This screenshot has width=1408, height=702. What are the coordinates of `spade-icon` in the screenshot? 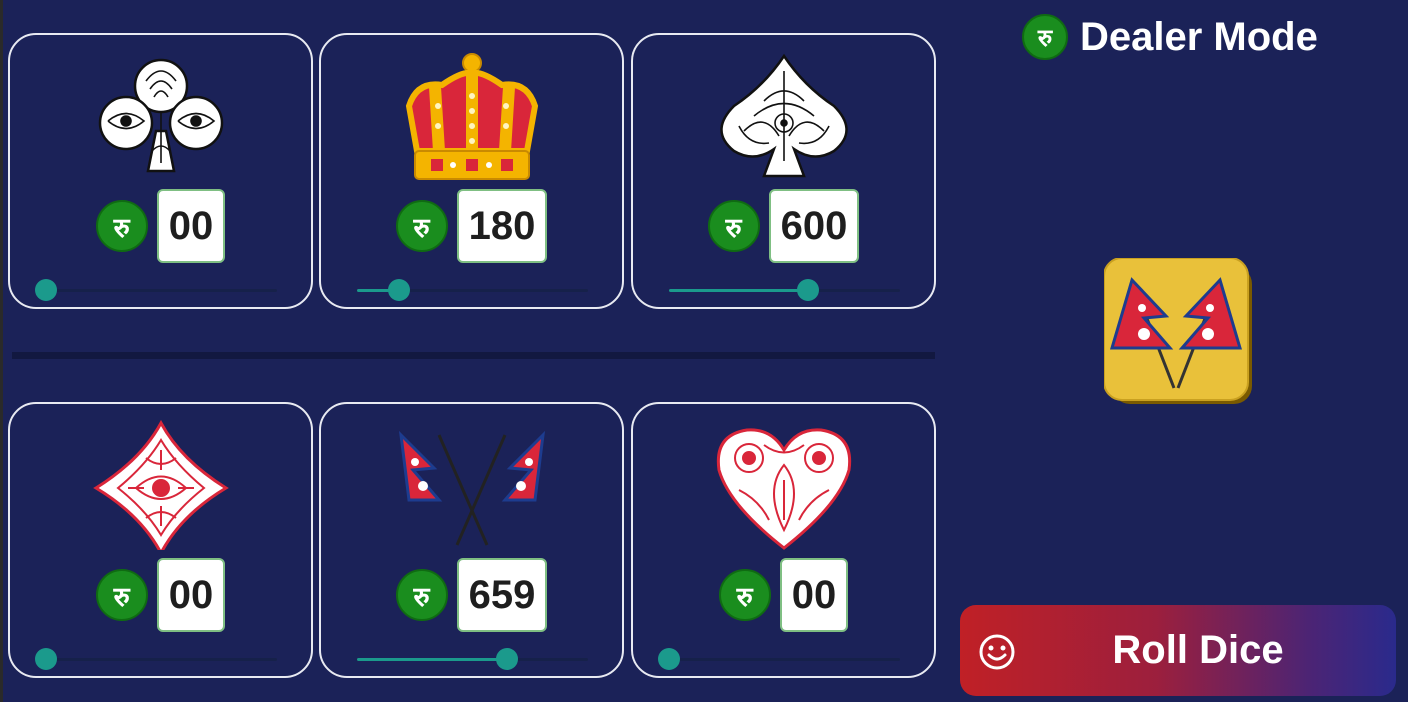 It's located at (784, 116).